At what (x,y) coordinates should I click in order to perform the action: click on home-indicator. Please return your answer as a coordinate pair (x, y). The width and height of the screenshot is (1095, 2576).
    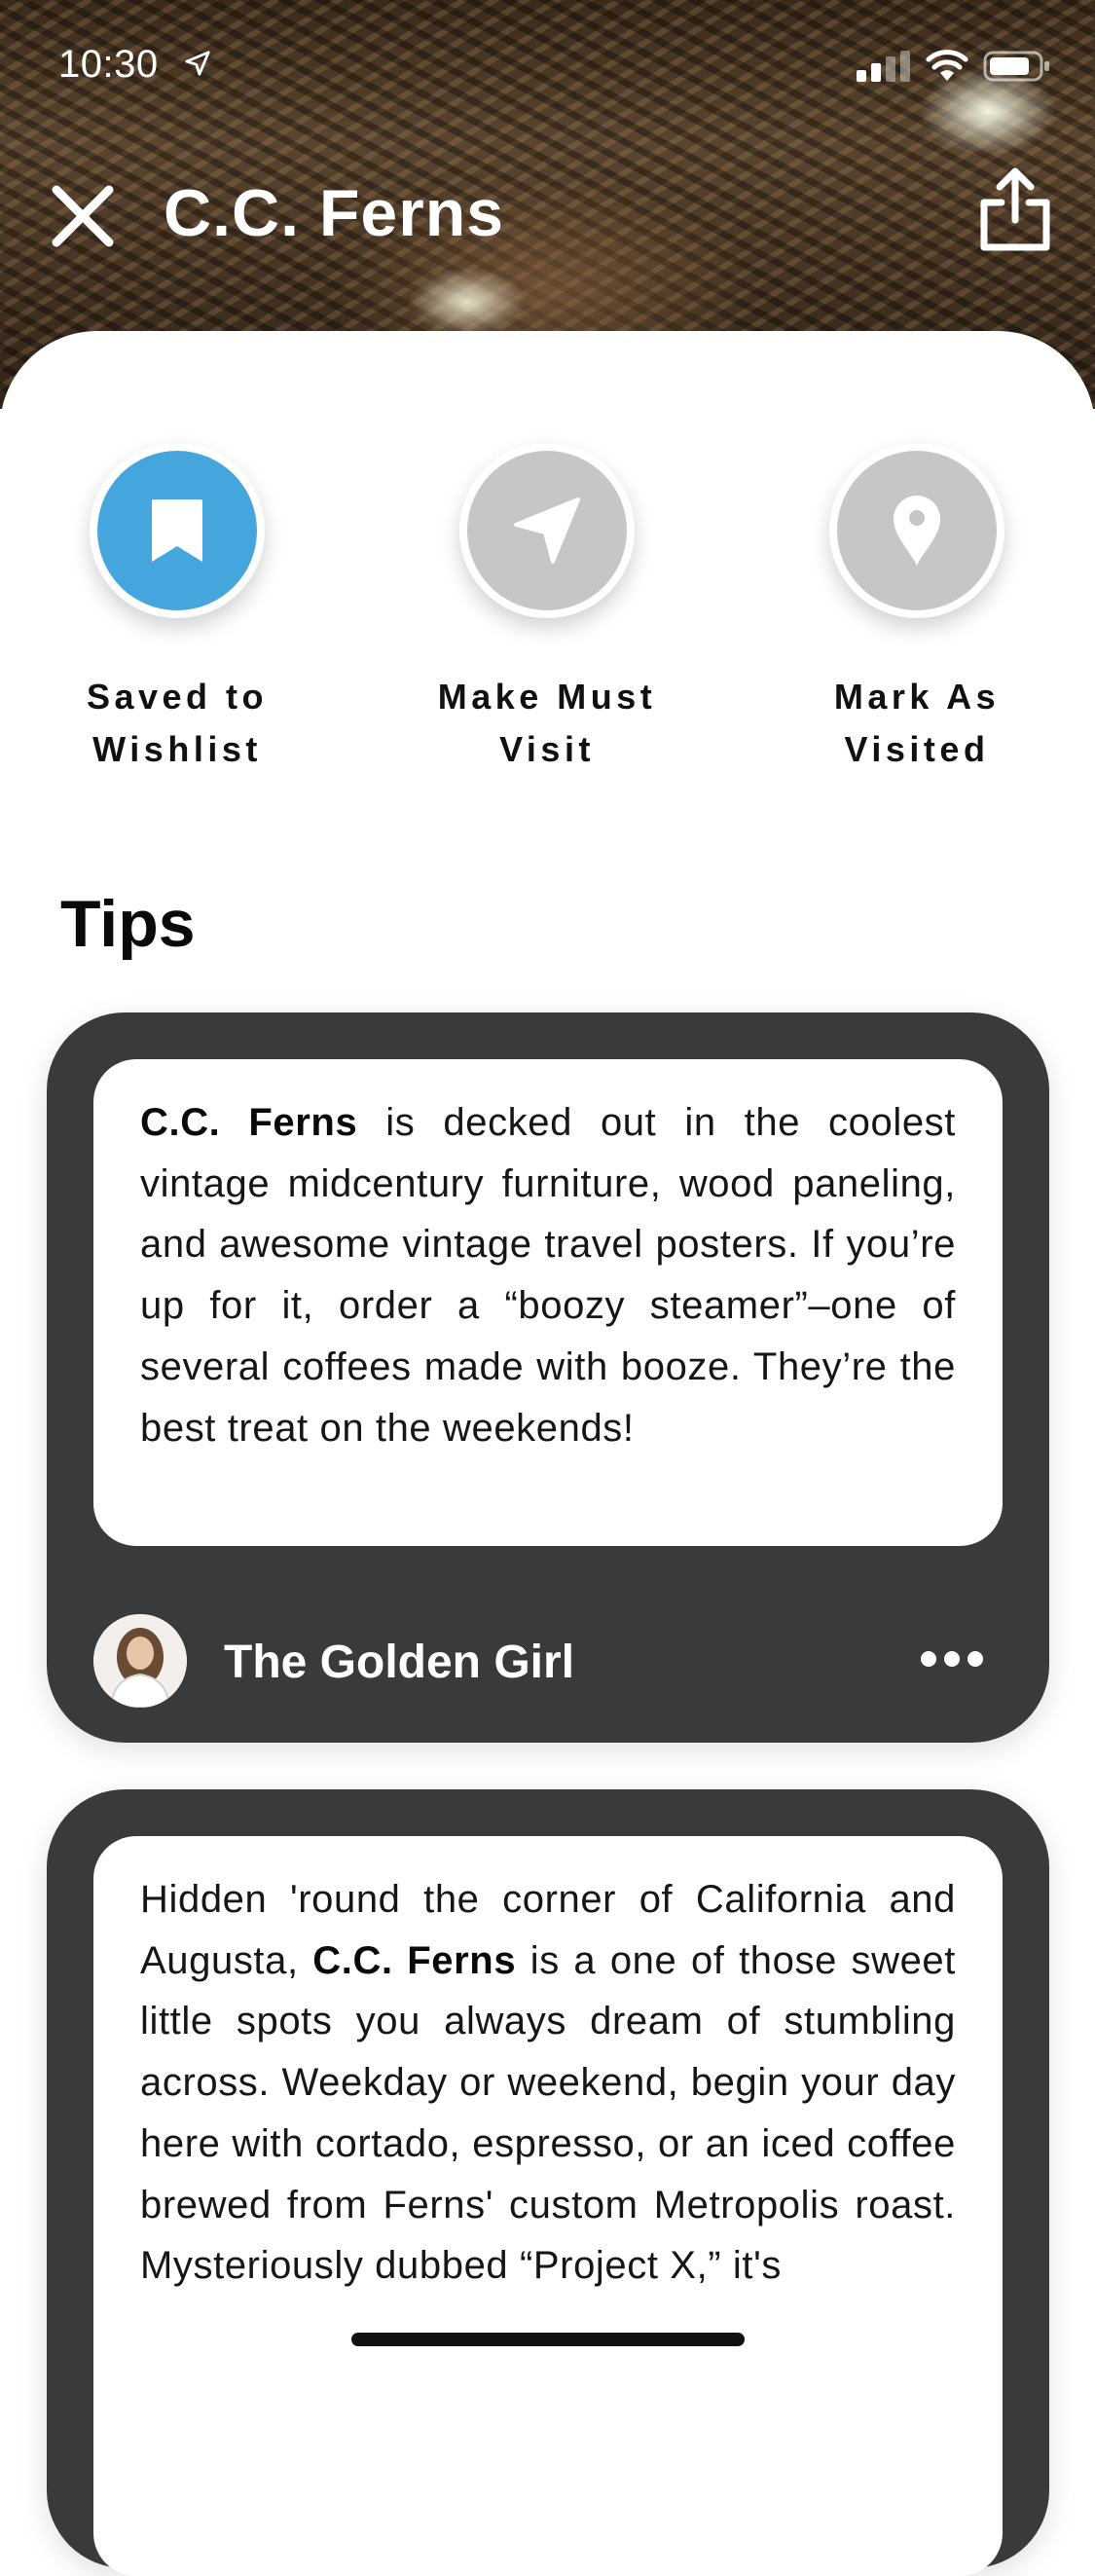
    Looking at the image, I should click on (548, 2339).